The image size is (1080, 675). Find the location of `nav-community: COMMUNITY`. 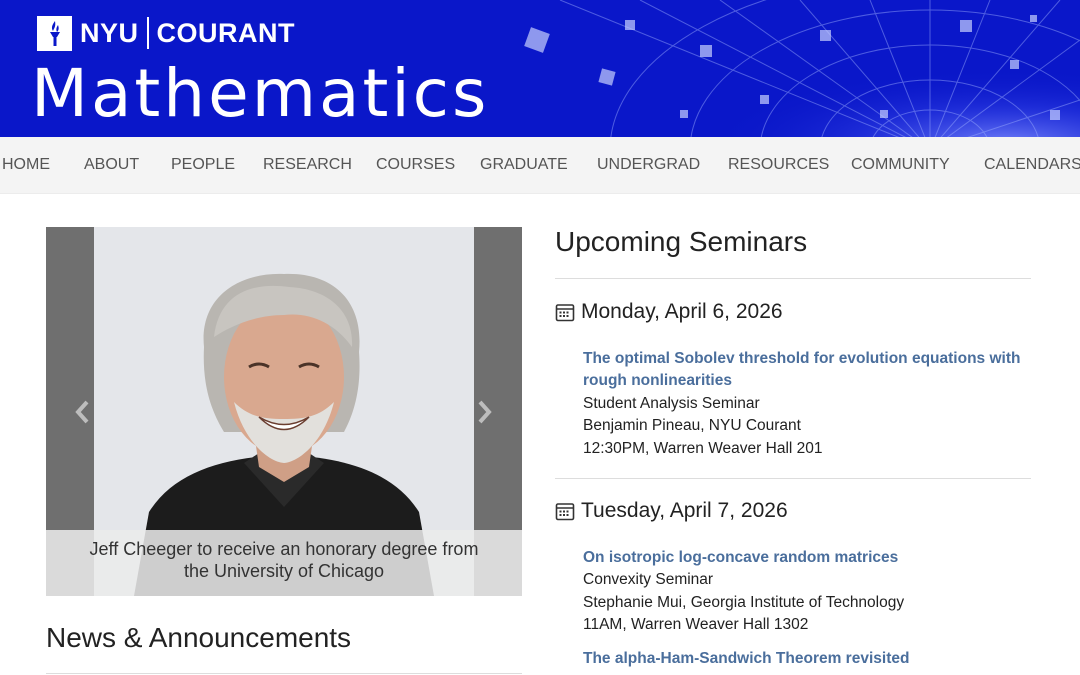

nav-community: COMMUNITY is located at coordinates (900, 165).